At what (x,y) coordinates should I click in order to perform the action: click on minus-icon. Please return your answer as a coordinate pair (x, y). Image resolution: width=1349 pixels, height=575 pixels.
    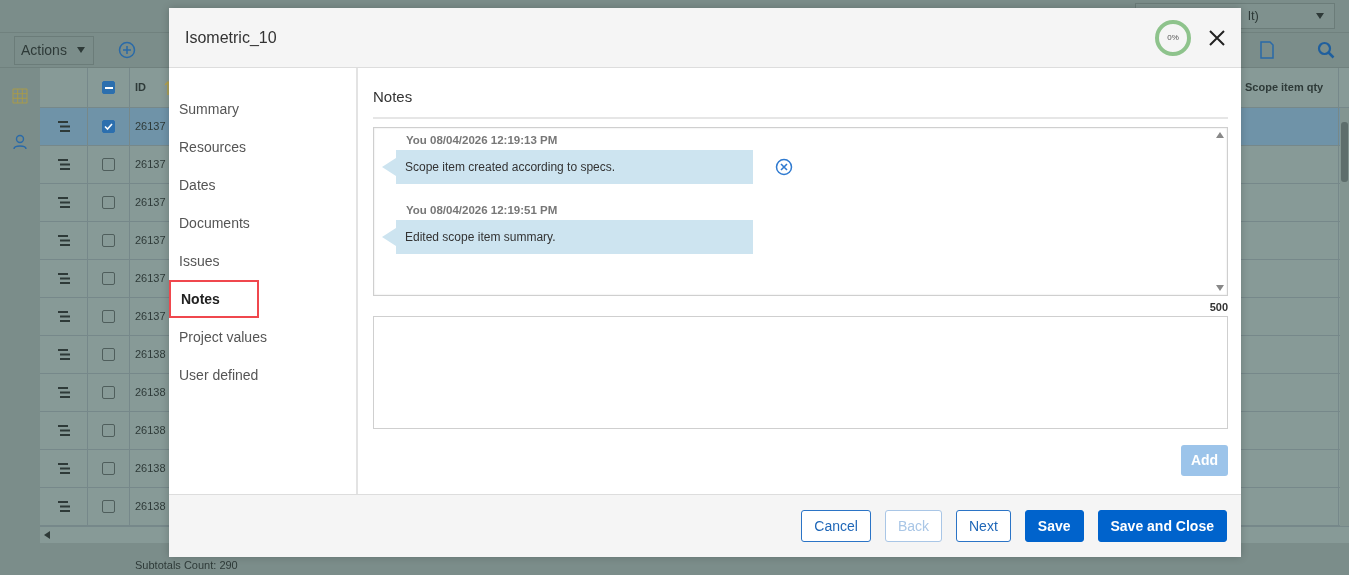
    Looking at the image, I should click on (108, 87).